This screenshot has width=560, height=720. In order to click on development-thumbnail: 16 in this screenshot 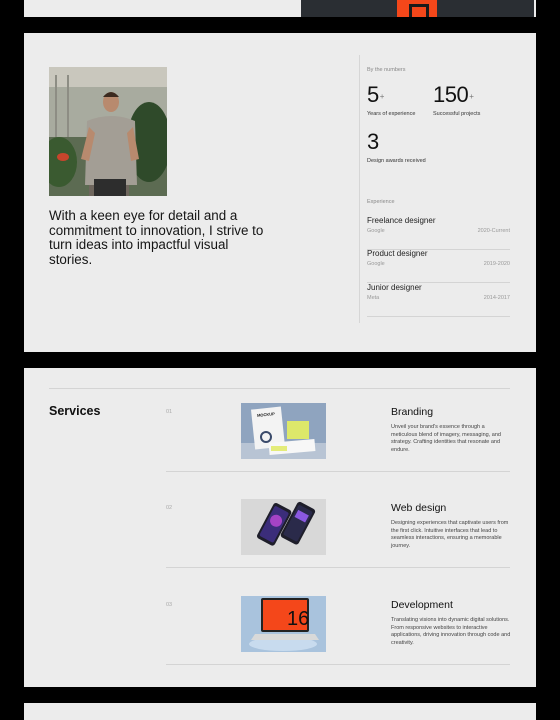, I will do `click(283, 624)`.